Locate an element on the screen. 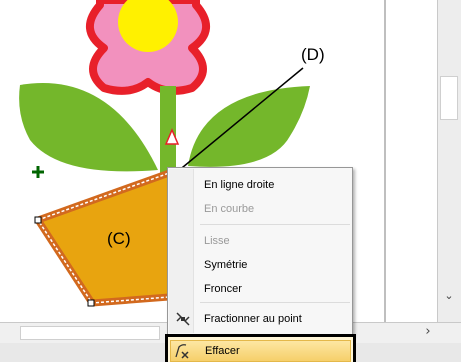  split-point-icon is located at coordinates (183, 319).